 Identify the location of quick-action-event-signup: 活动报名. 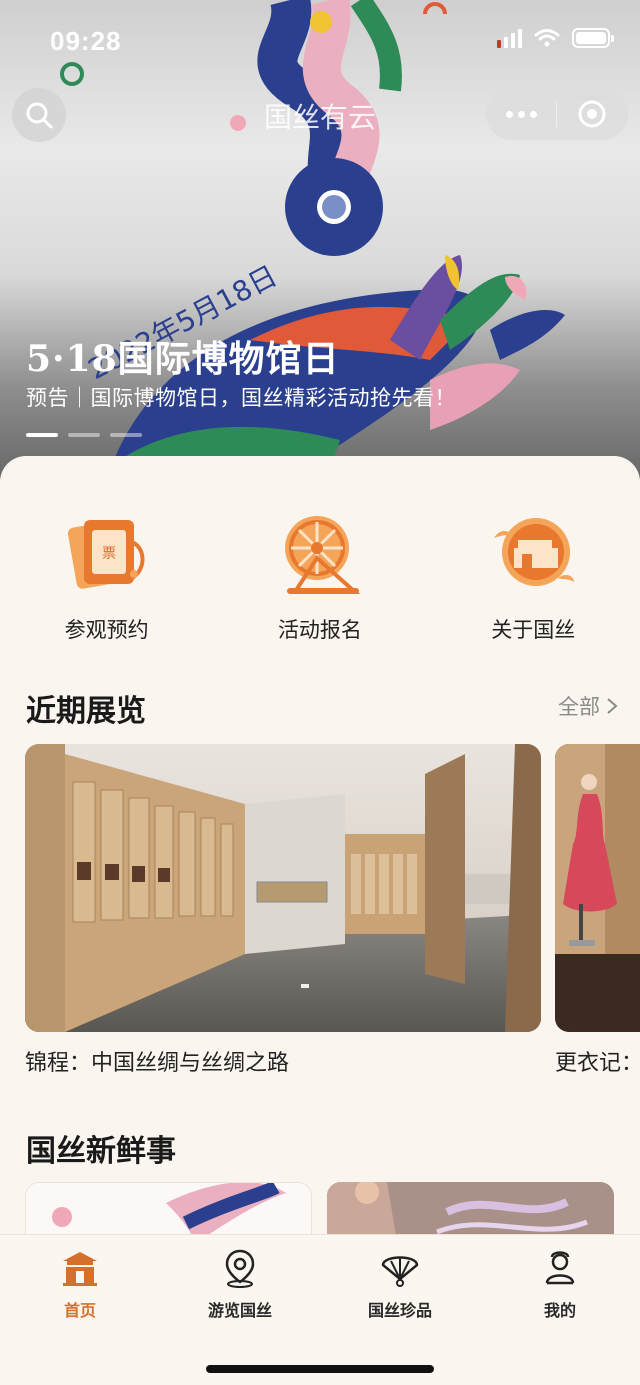
(319, 576).